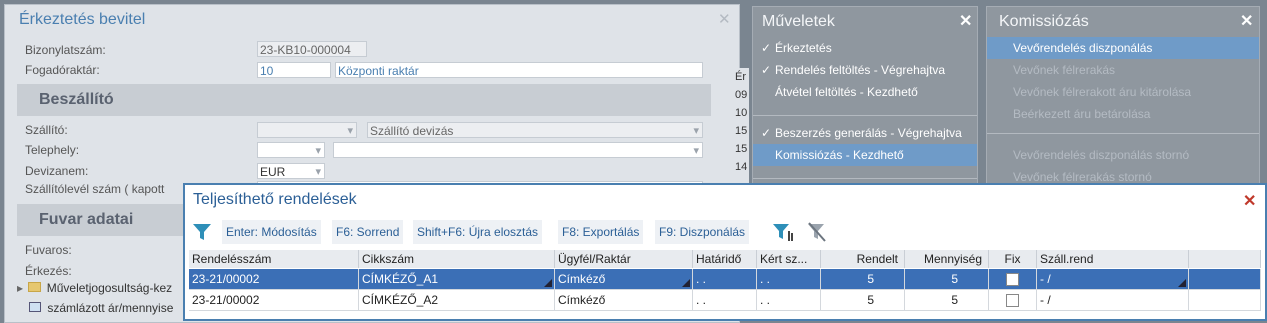 The image size is (1267, 323). Describe the element at coordinates (865, 178) in the screenshot. I see `menu-separator` at that location.